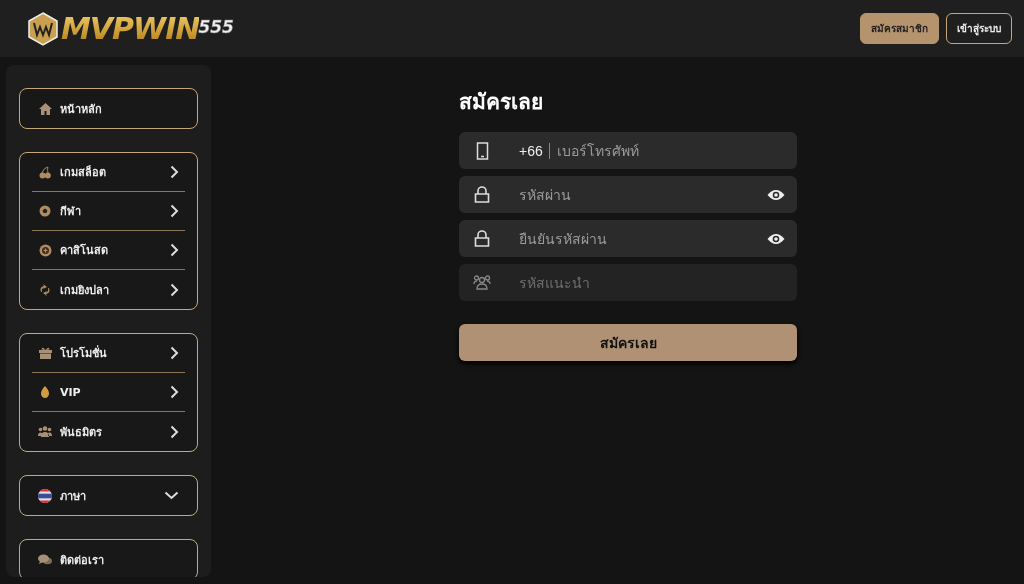 The width and height of the screenshot is (1024, 584). What do you see at coordinates (108, 353) in the screenshot?
I see `menu-item: โปรโมชั่น` at bounding box center [108, 353].